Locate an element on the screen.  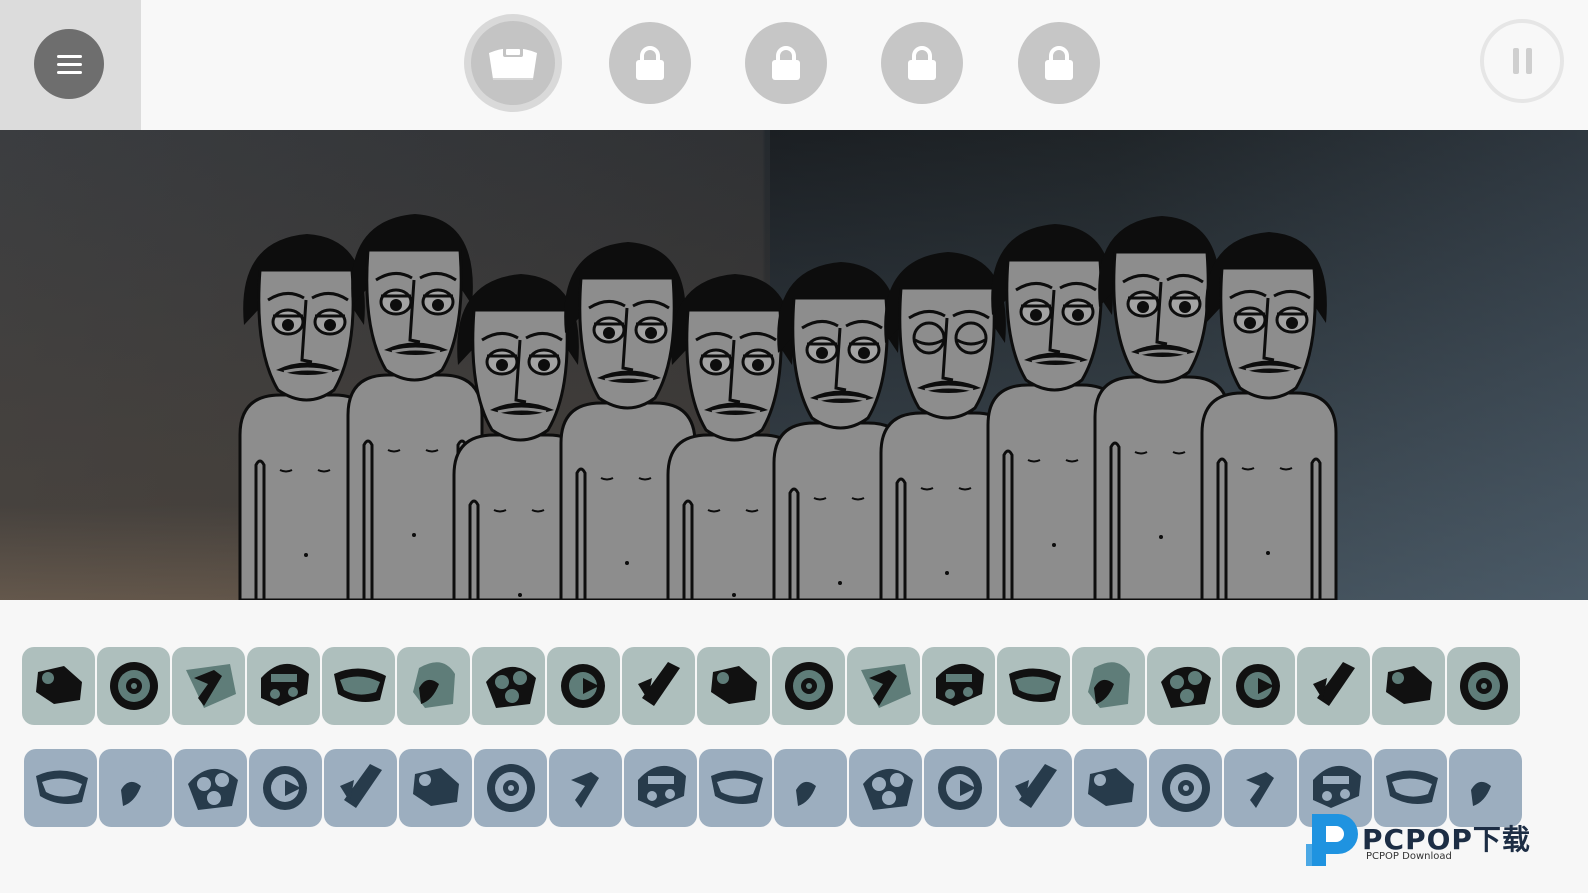
voice-b-icon is located at coordinates (1110, 787).